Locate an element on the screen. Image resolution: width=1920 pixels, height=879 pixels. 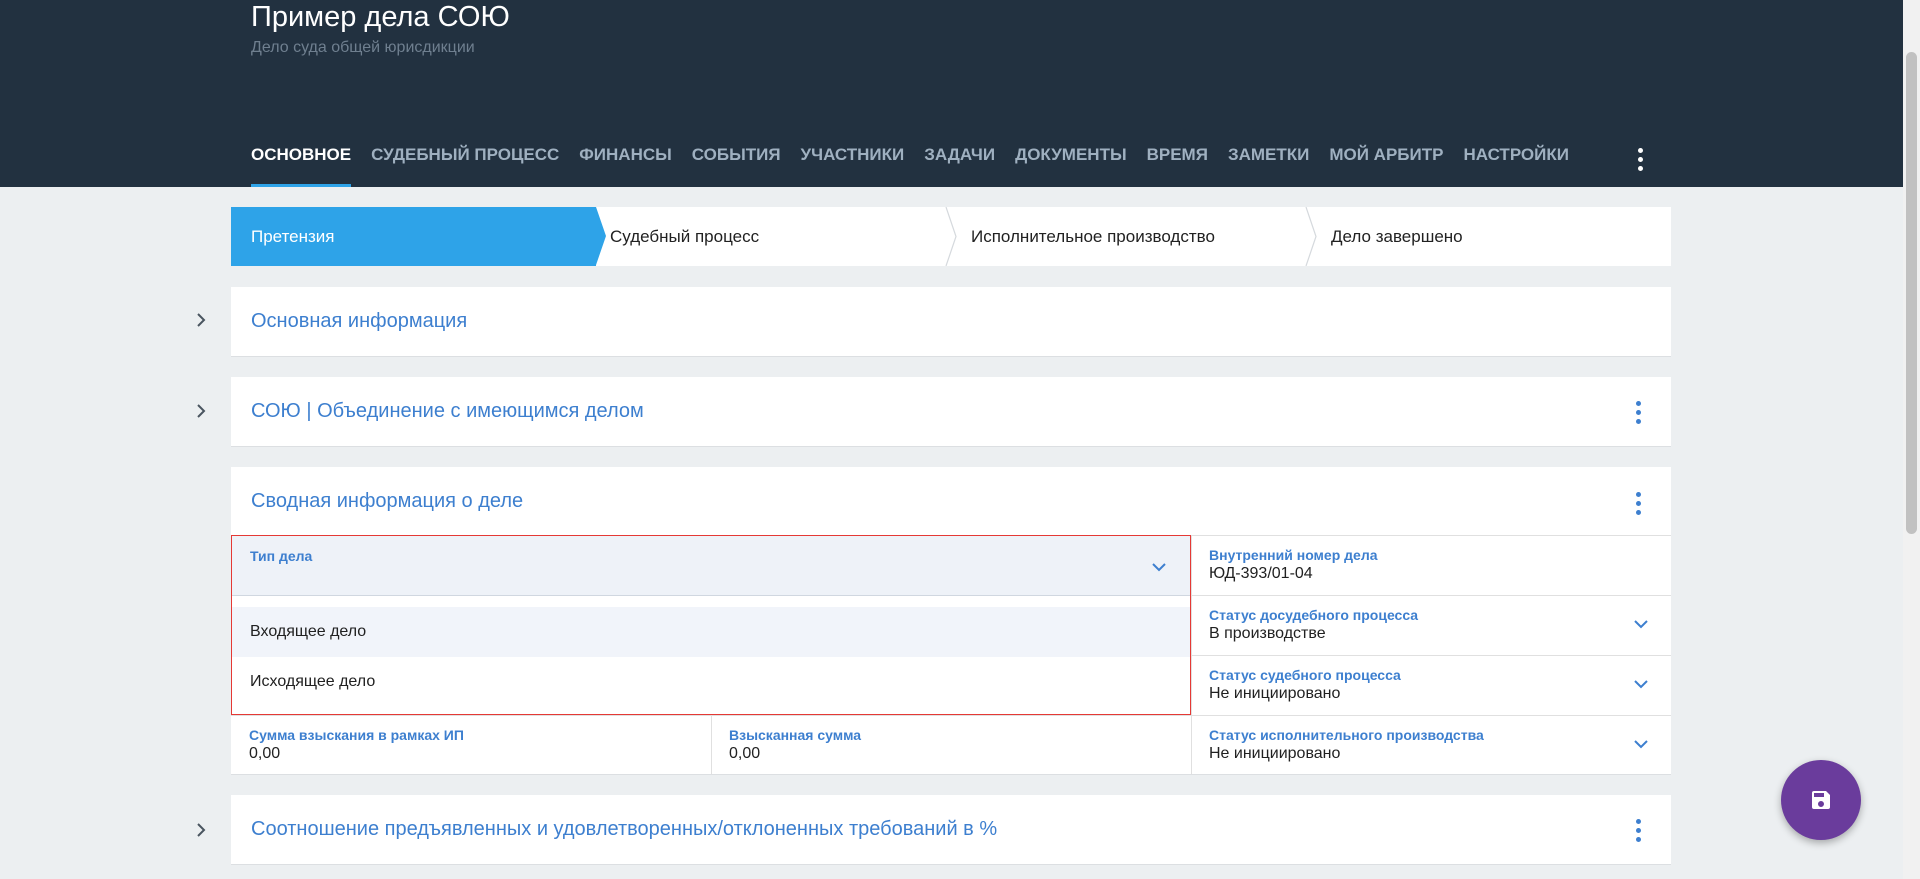
recovery-amount-label: Сумма взыскания в рамках ИП is located at coordinates (356, 735).